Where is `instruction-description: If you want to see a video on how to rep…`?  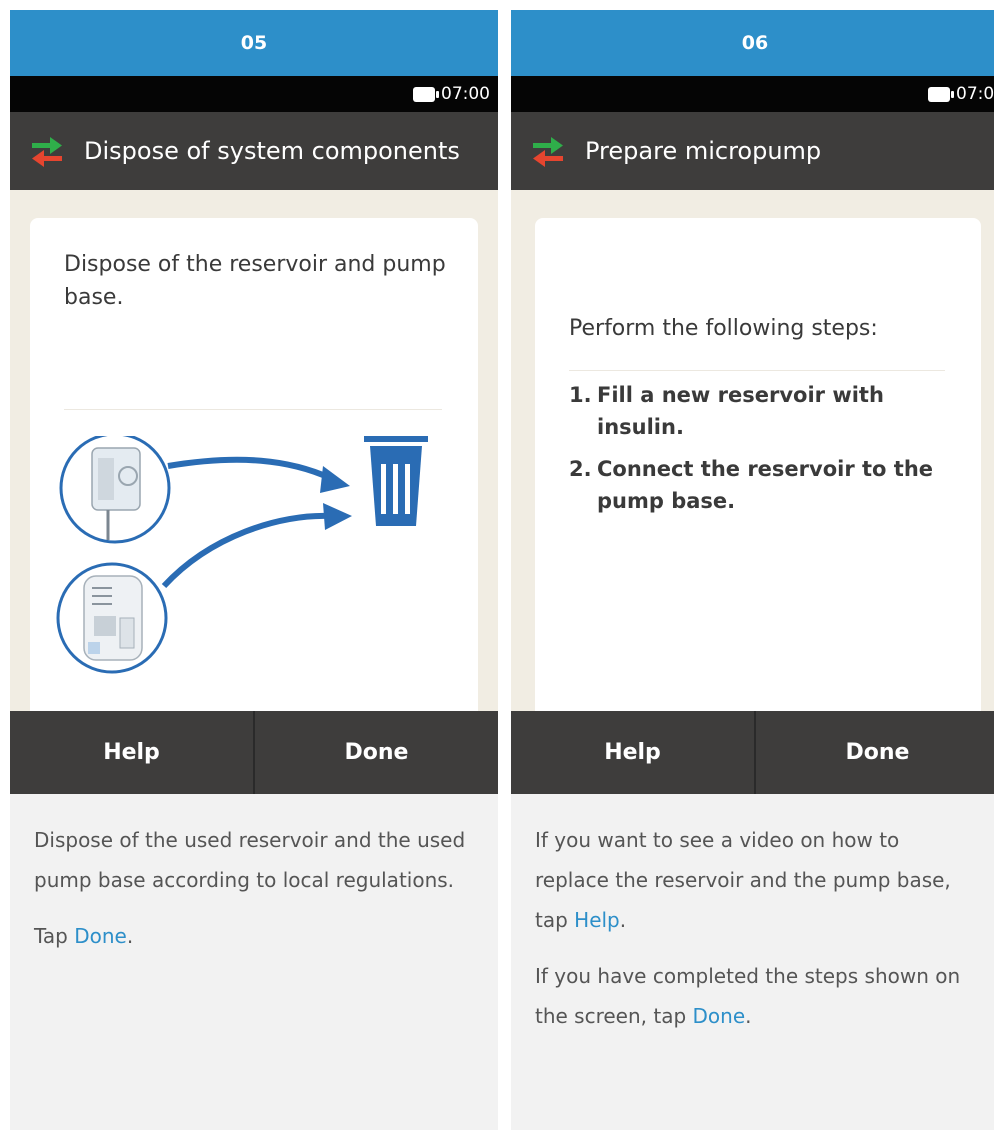 instruction-description: If you want to see a video on how to rep… is located at coordinates (752, 915).